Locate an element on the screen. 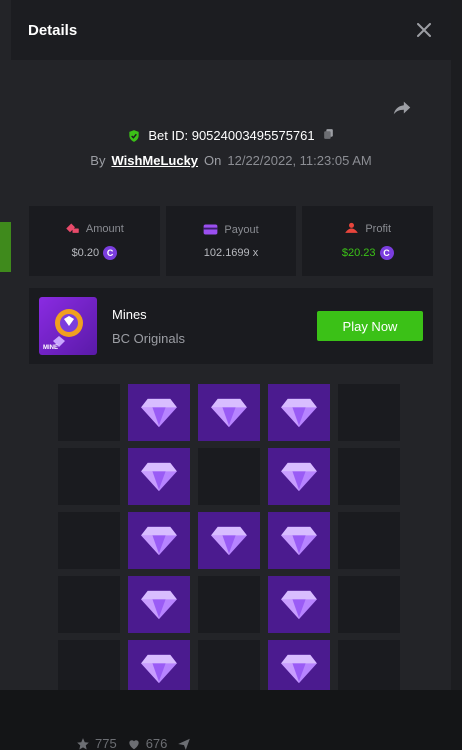 The height and width of the screenshot is (750, 462). bet-datetime: 12/22/2022, 11:23:05 AM is located at coordinates (299, 160).